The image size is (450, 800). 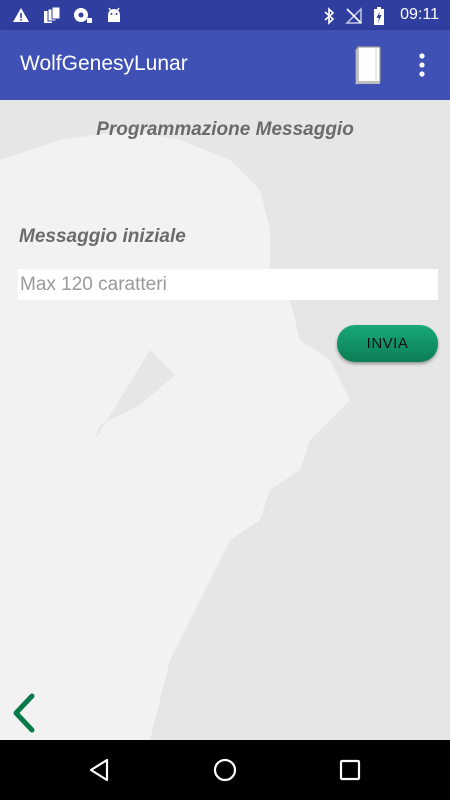 What do you see at coordinates (353, 15) in the screenshot?
I see `no-signal-icon` at bounding box center [353, 15].